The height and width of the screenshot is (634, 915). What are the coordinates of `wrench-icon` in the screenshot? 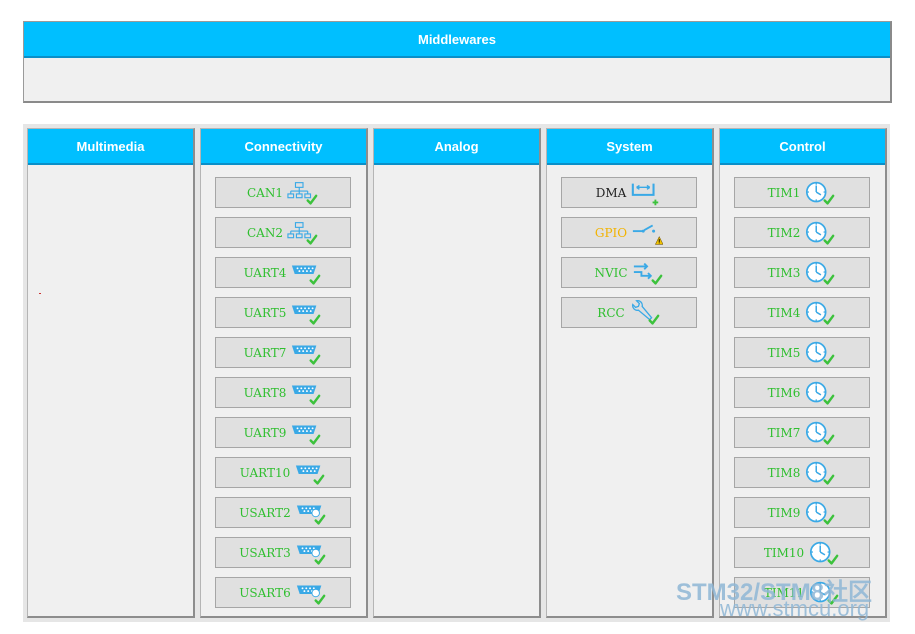 It's located at (645, 312).